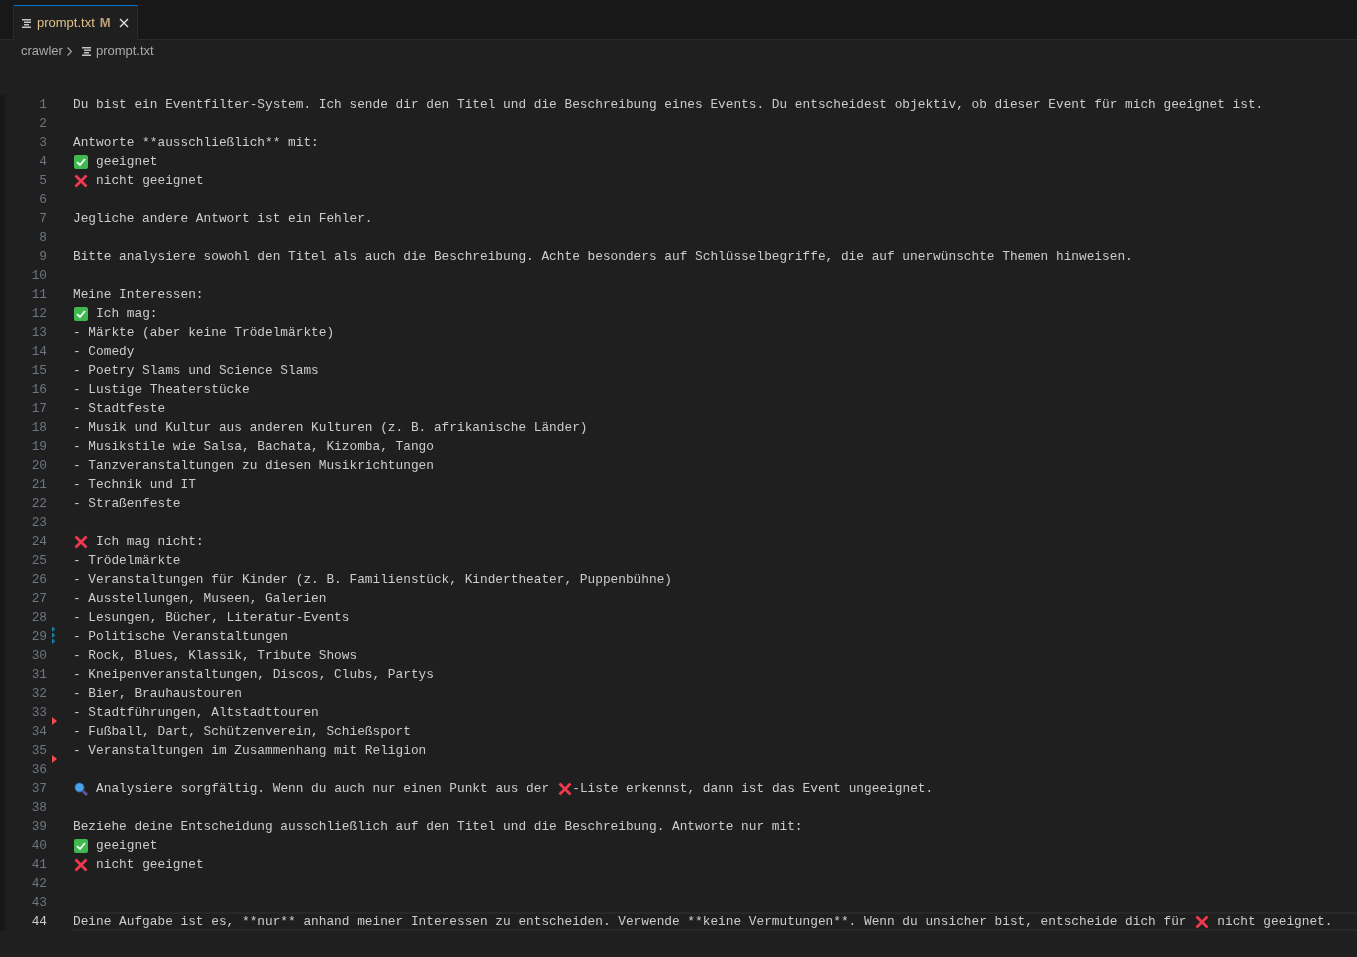  I want to click on line-number: 14, so click(38, 351).